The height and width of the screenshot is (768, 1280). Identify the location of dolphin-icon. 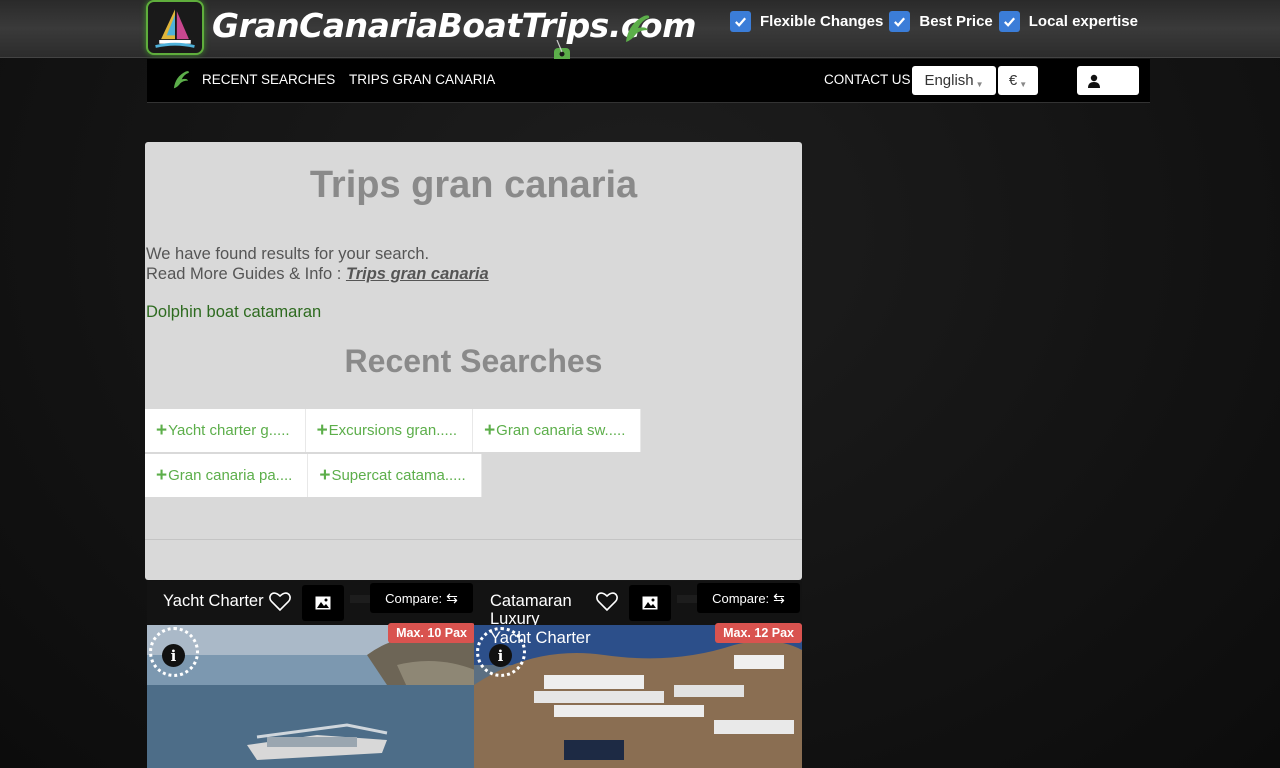
(638, 29).